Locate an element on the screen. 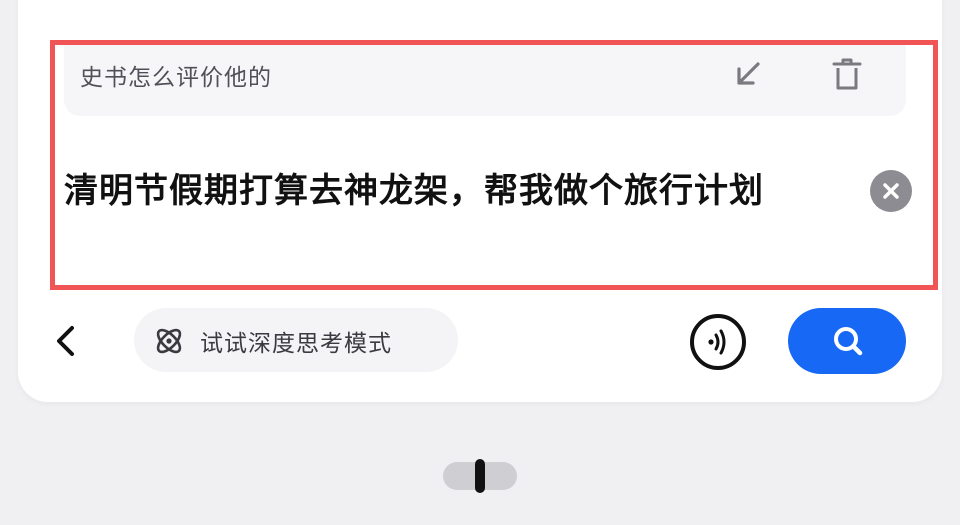 The width and height of the screenshot is (960, 525). clear-input-button is located at coordinates (891, 191).